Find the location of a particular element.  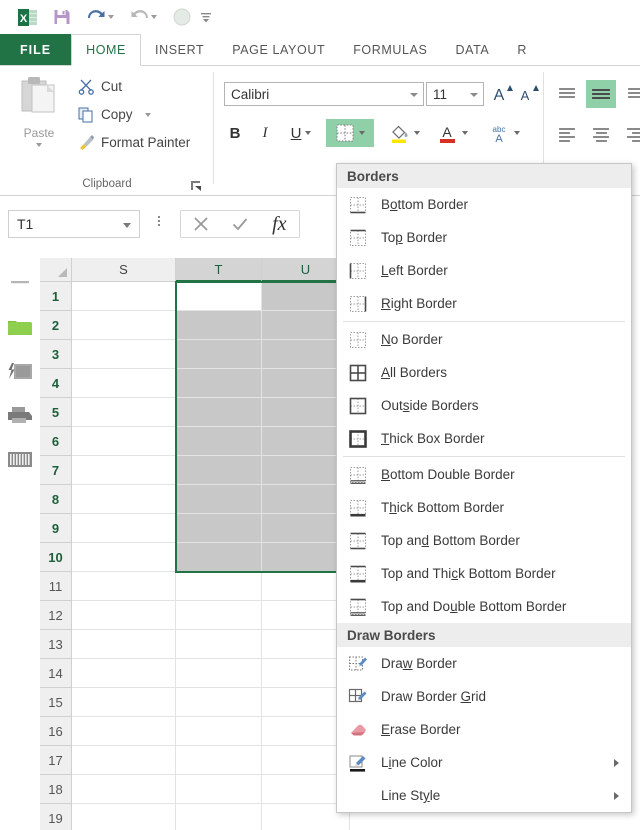

cell-S14 is located at coordinates (124, 673).